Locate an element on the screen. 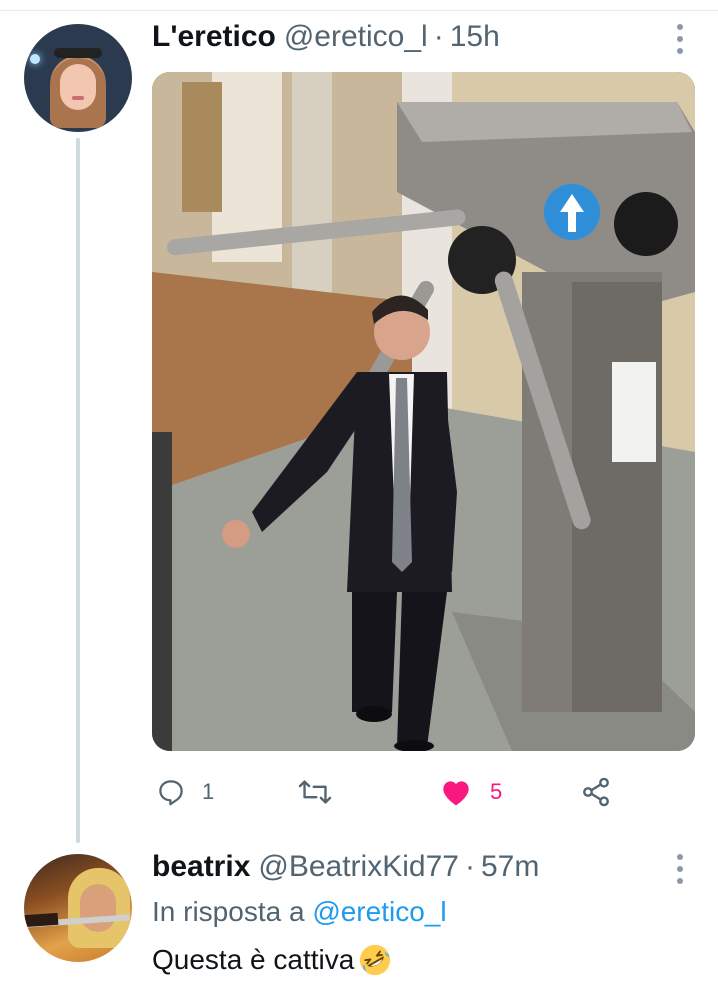  retweet-icon is located at coordinates (315, 792).